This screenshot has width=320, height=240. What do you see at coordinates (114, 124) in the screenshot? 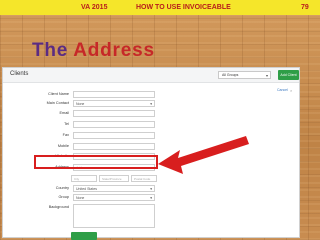
I see `tel-input` at bounding box center [114, 124].